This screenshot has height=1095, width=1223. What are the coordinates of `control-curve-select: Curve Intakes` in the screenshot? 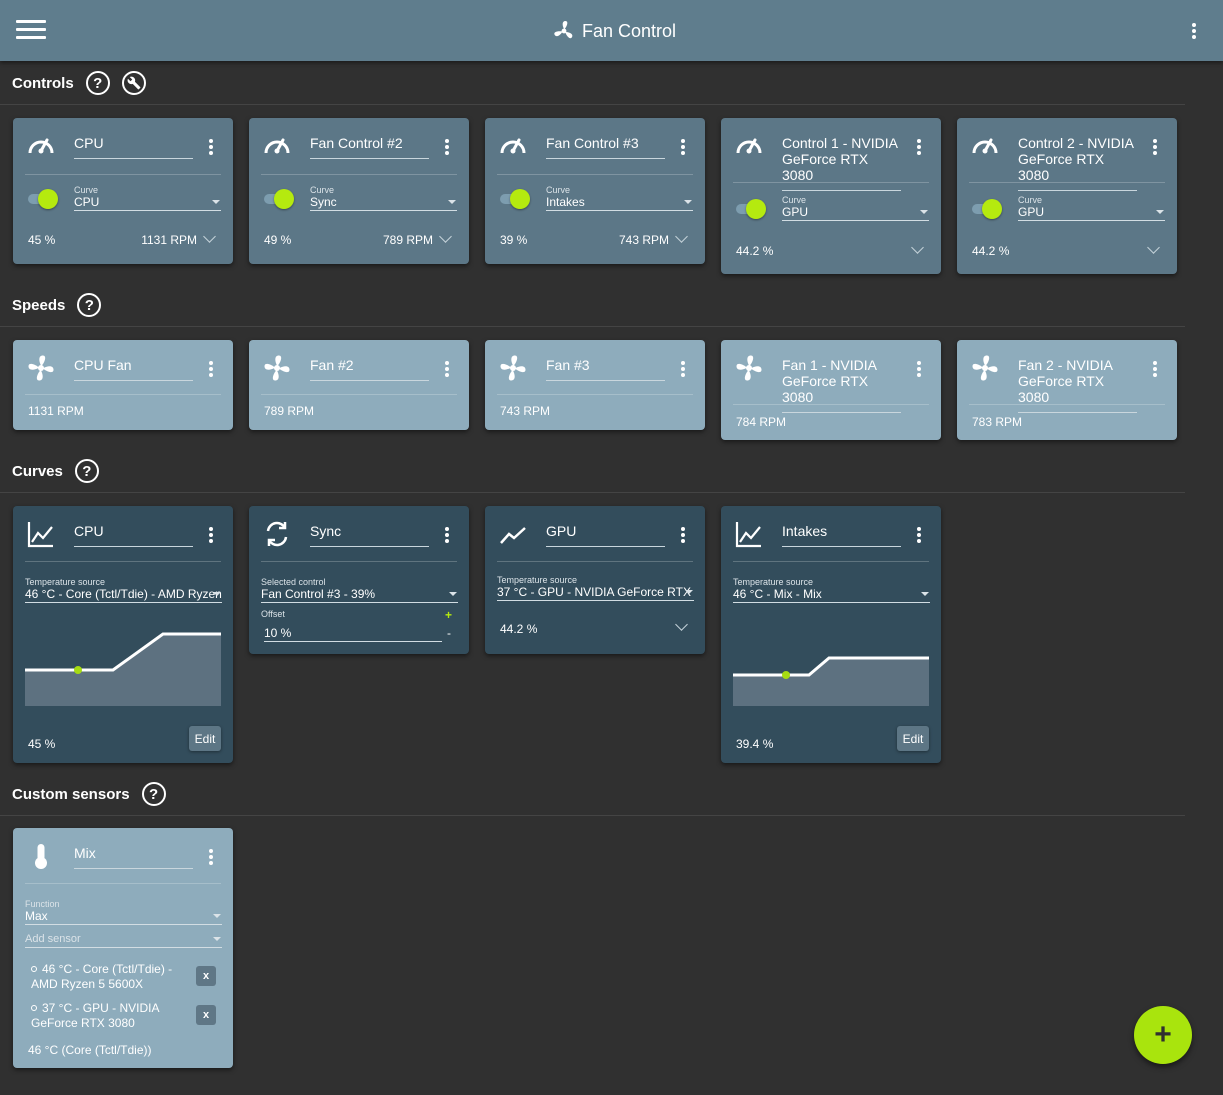 It's located at (619, 198).